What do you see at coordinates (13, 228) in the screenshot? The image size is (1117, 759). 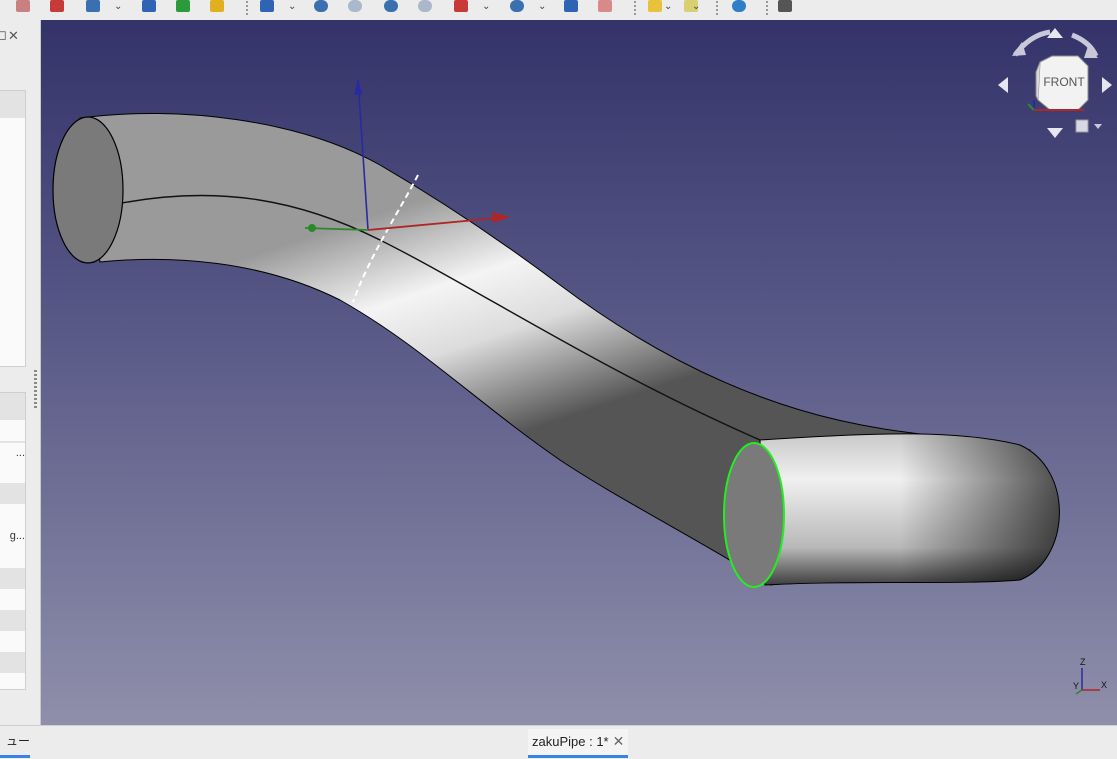 I see `tree-view` at bounding box center [13, 228].